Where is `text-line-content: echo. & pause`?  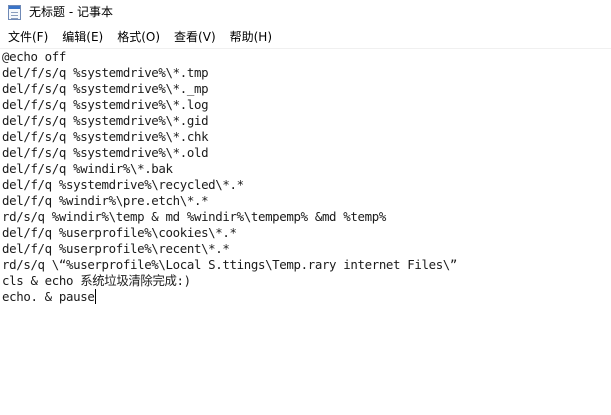 text-line-content: echo. & pause is located at coordinates (48, 296).